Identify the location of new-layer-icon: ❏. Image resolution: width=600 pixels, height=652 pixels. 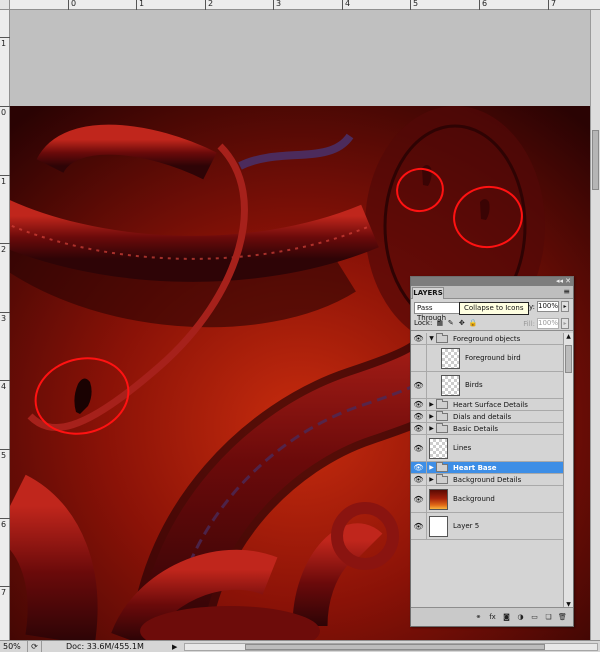
(548, 617).